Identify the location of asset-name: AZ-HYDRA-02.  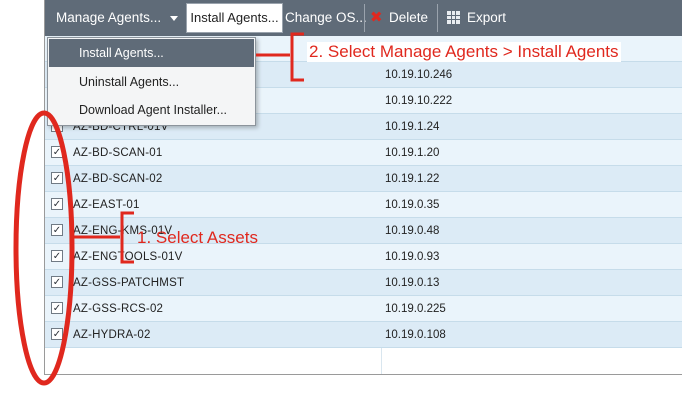
(112, 335).